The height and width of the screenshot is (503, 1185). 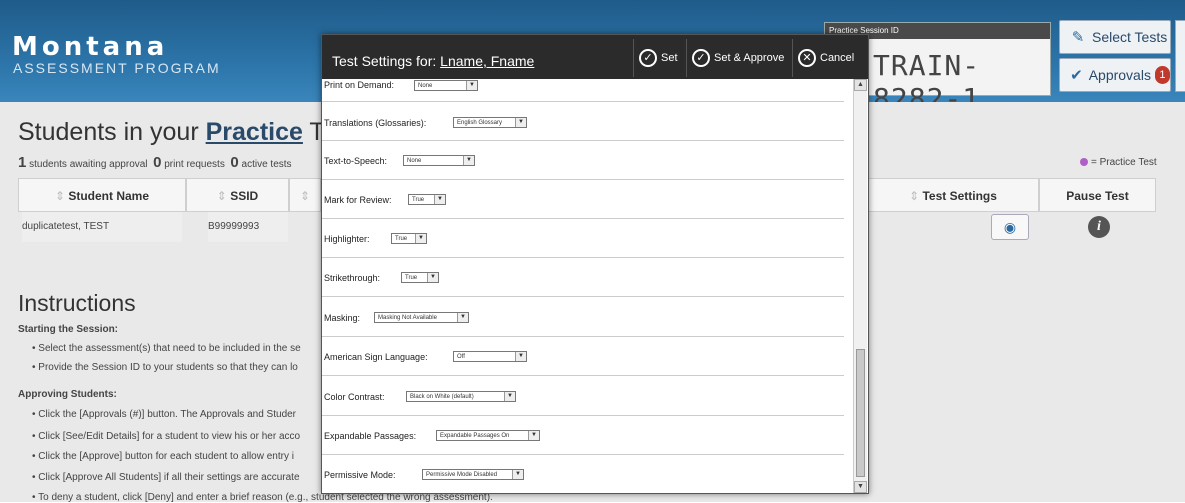 I want to click on col-test-settings: ⇕ Test Settings, so click(x=953, y=195).